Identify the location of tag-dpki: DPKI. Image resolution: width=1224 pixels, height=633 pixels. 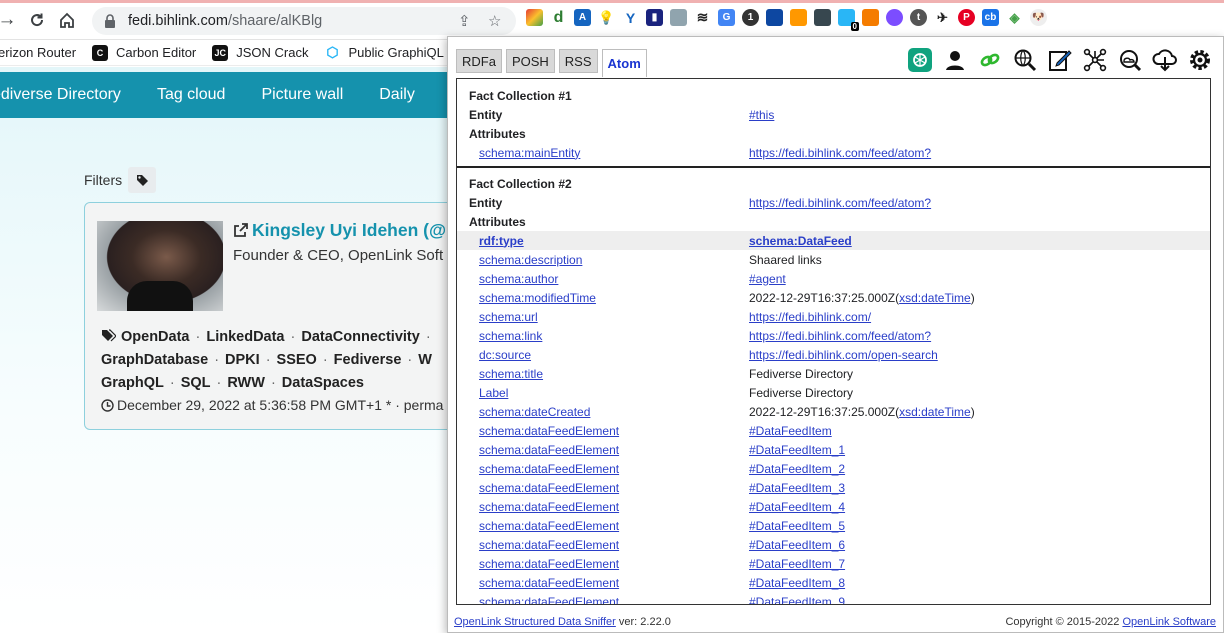
(242, 360).